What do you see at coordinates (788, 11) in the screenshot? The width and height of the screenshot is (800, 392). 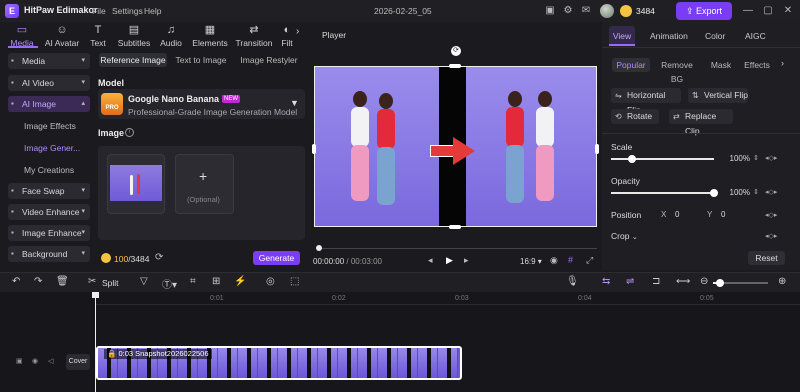 I see `close-icon: ✕` at bounding box center [788, 11].